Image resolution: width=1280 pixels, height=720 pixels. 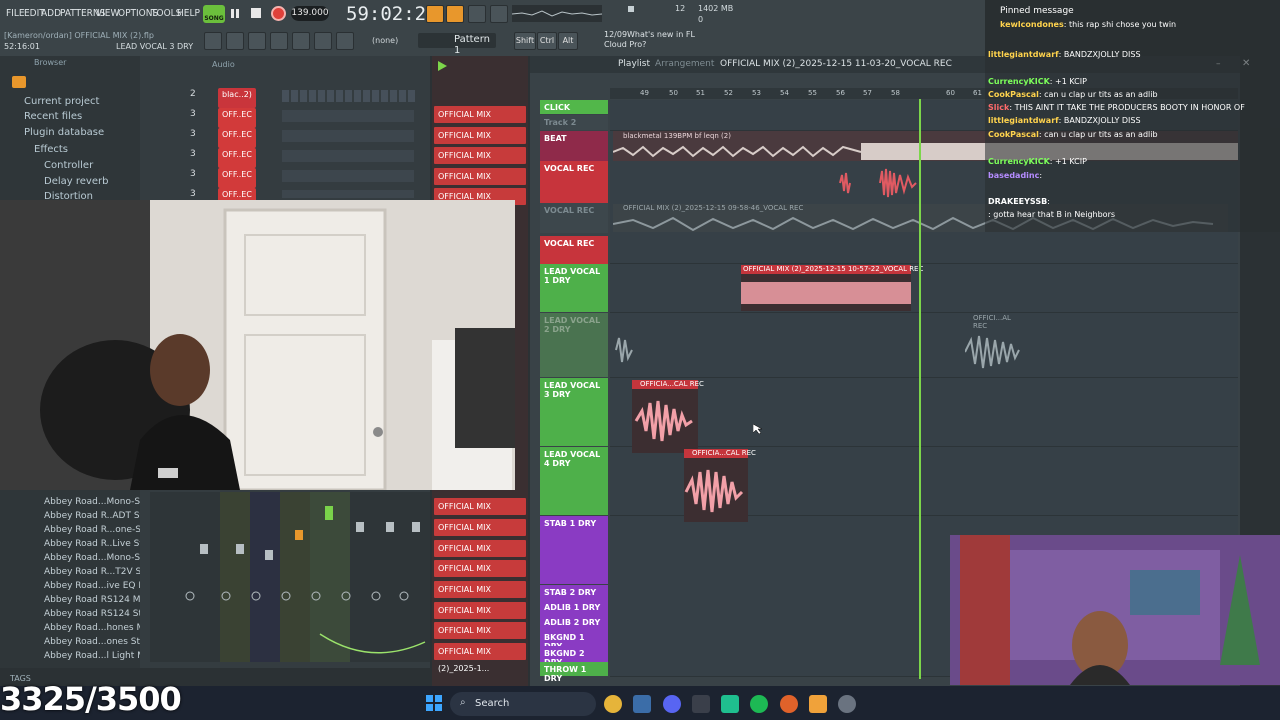 I want to click on lead-vocal-2-clip: OFFICI...AL REC, so click(x=995, y=344).